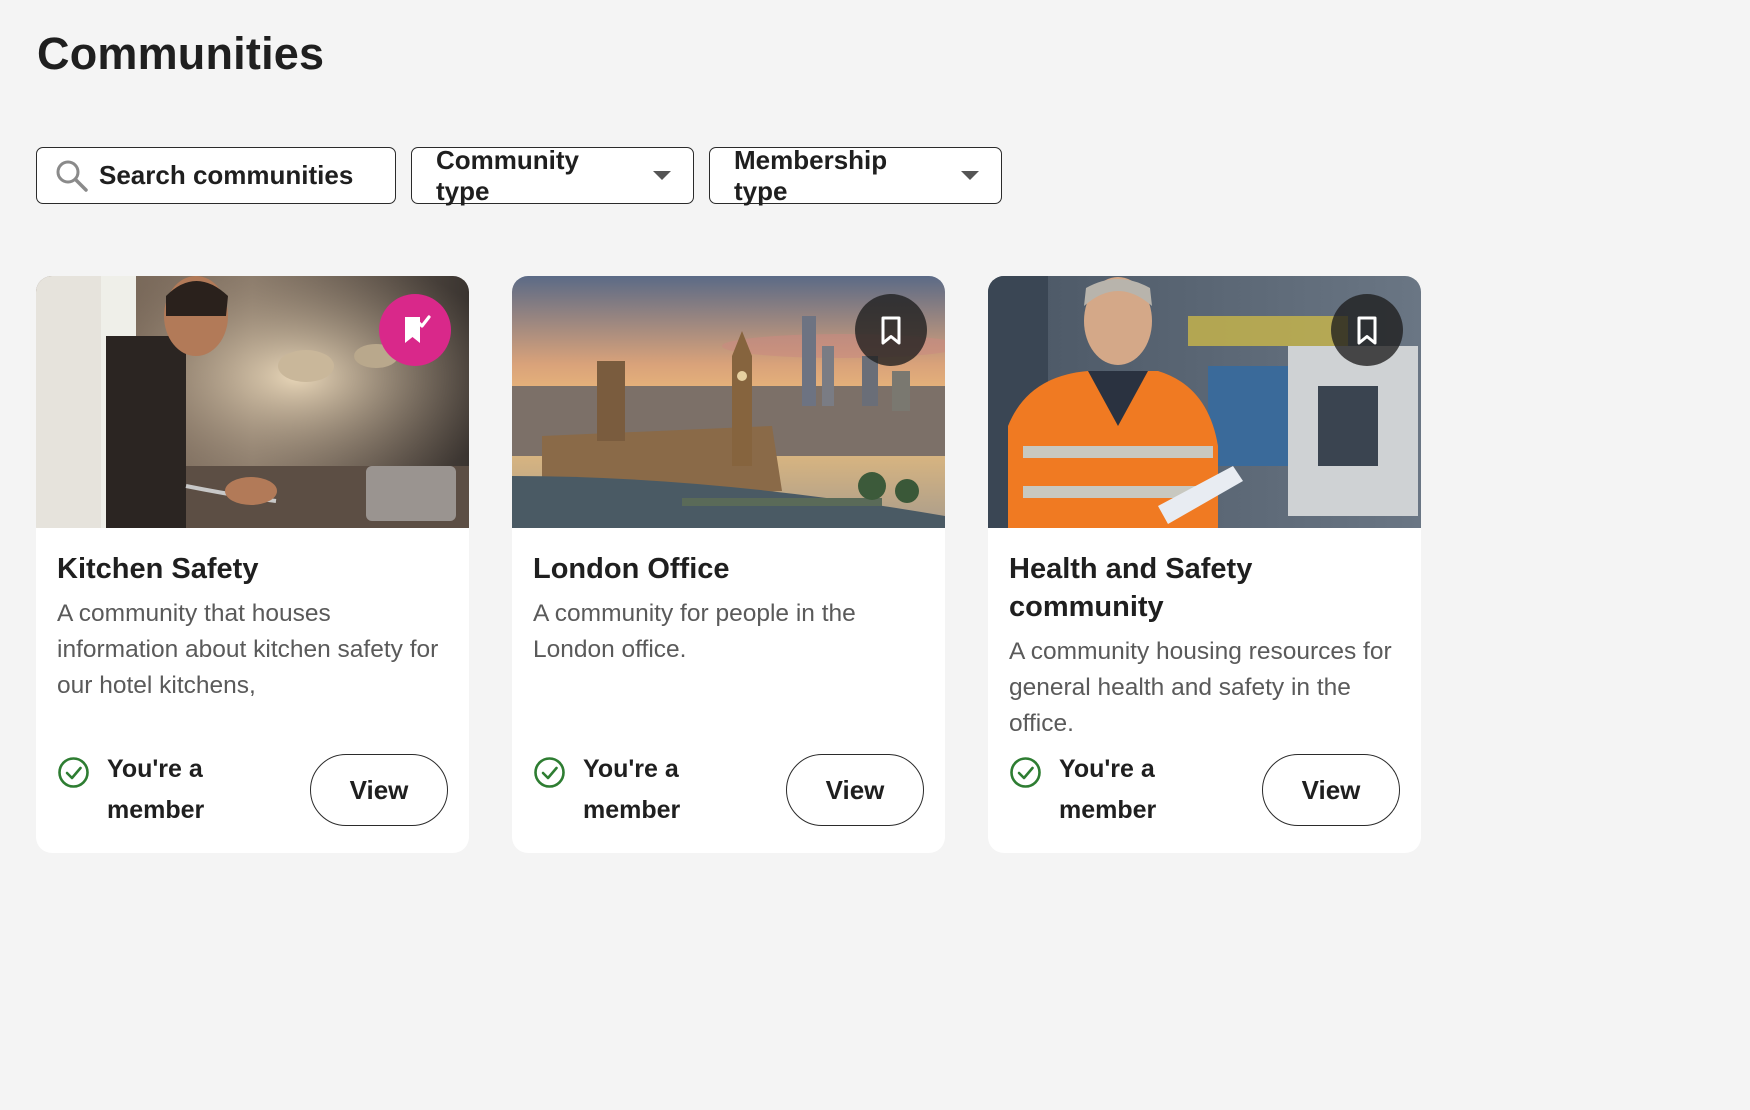  I want to click on card-title: Health and Safety community, so click(1131, 588).